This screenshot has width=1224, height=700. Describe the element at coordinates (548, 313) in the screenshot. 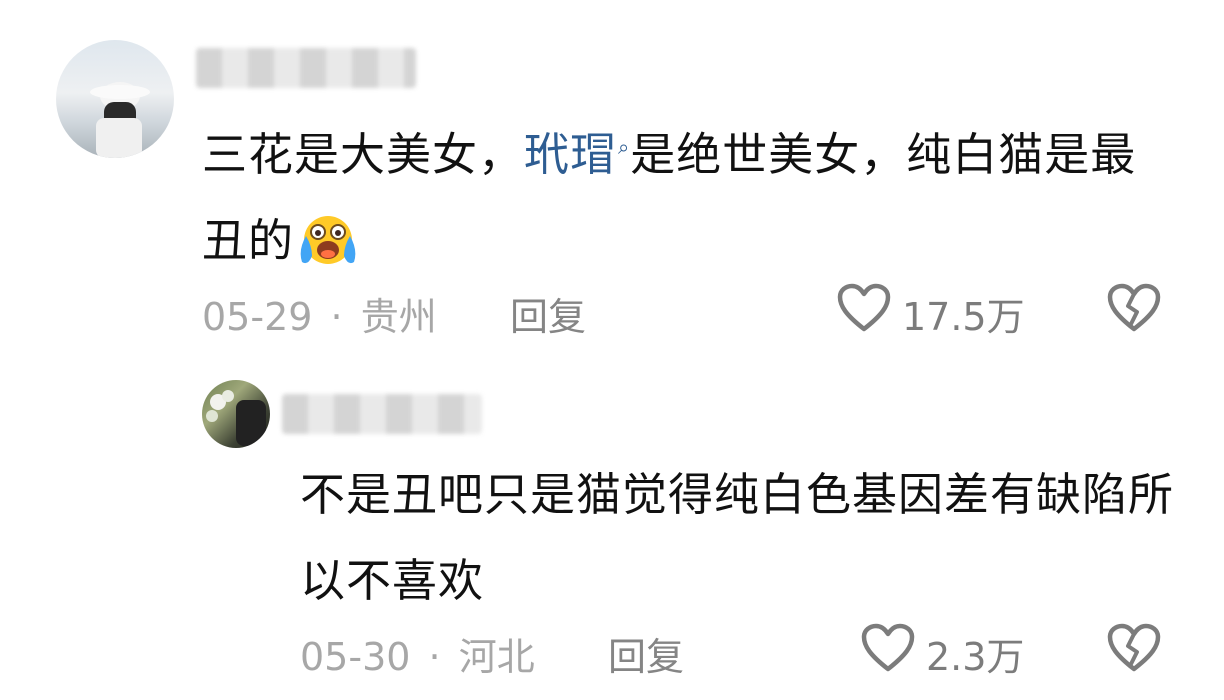

I see `reply-button: 回复` at that location.